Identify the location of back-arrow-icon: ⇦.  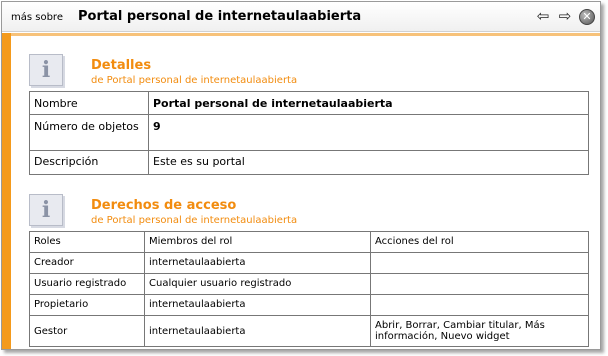
(543, 17).